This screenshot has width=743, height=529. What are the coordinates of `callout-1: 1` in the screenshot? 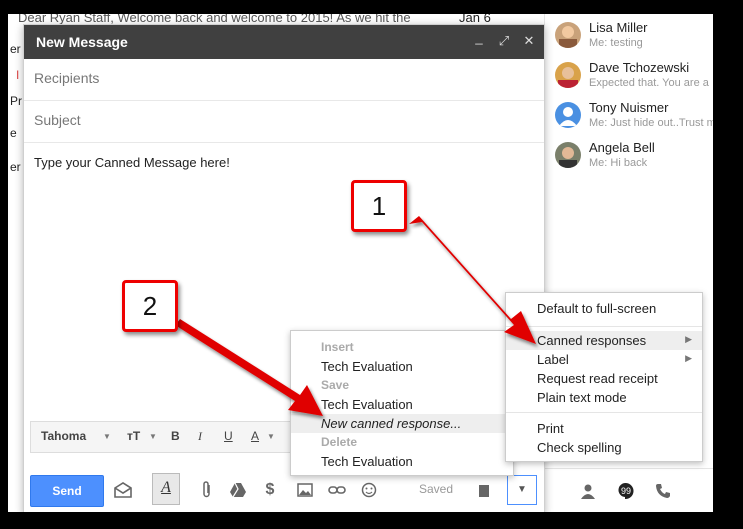 It's located at (379, 206).